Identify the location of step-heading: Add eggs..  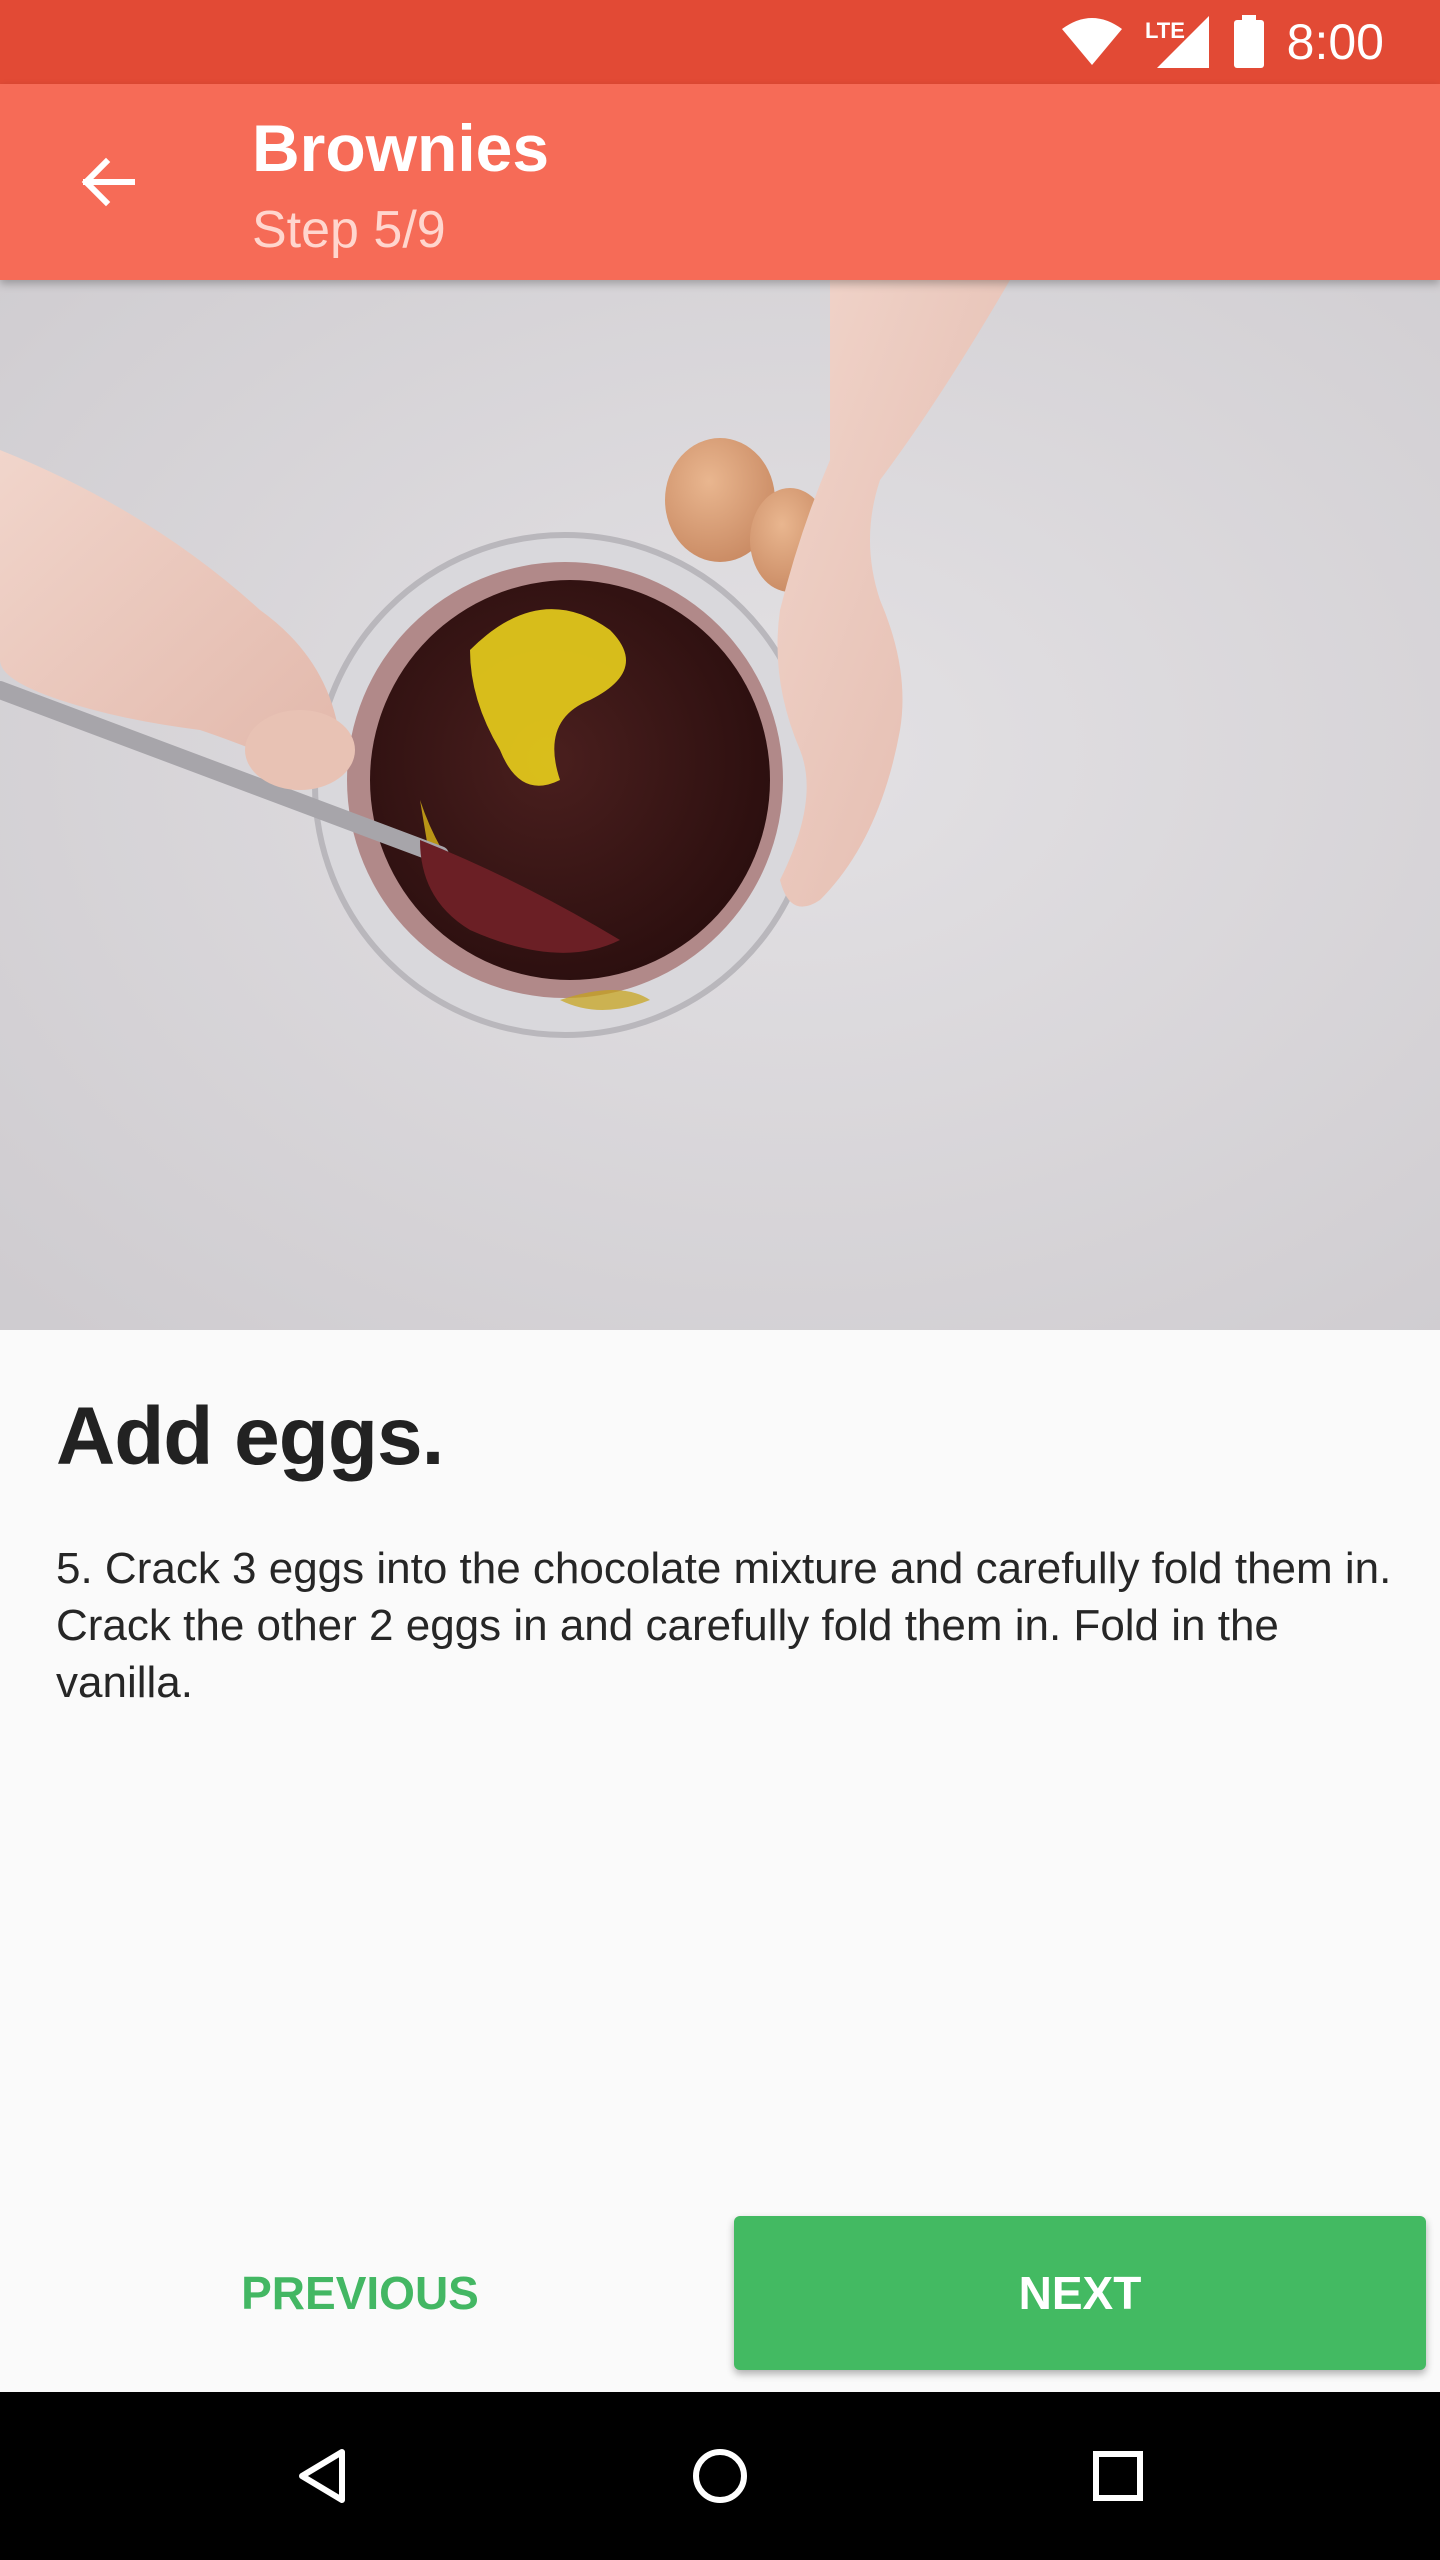
(250, 1436).